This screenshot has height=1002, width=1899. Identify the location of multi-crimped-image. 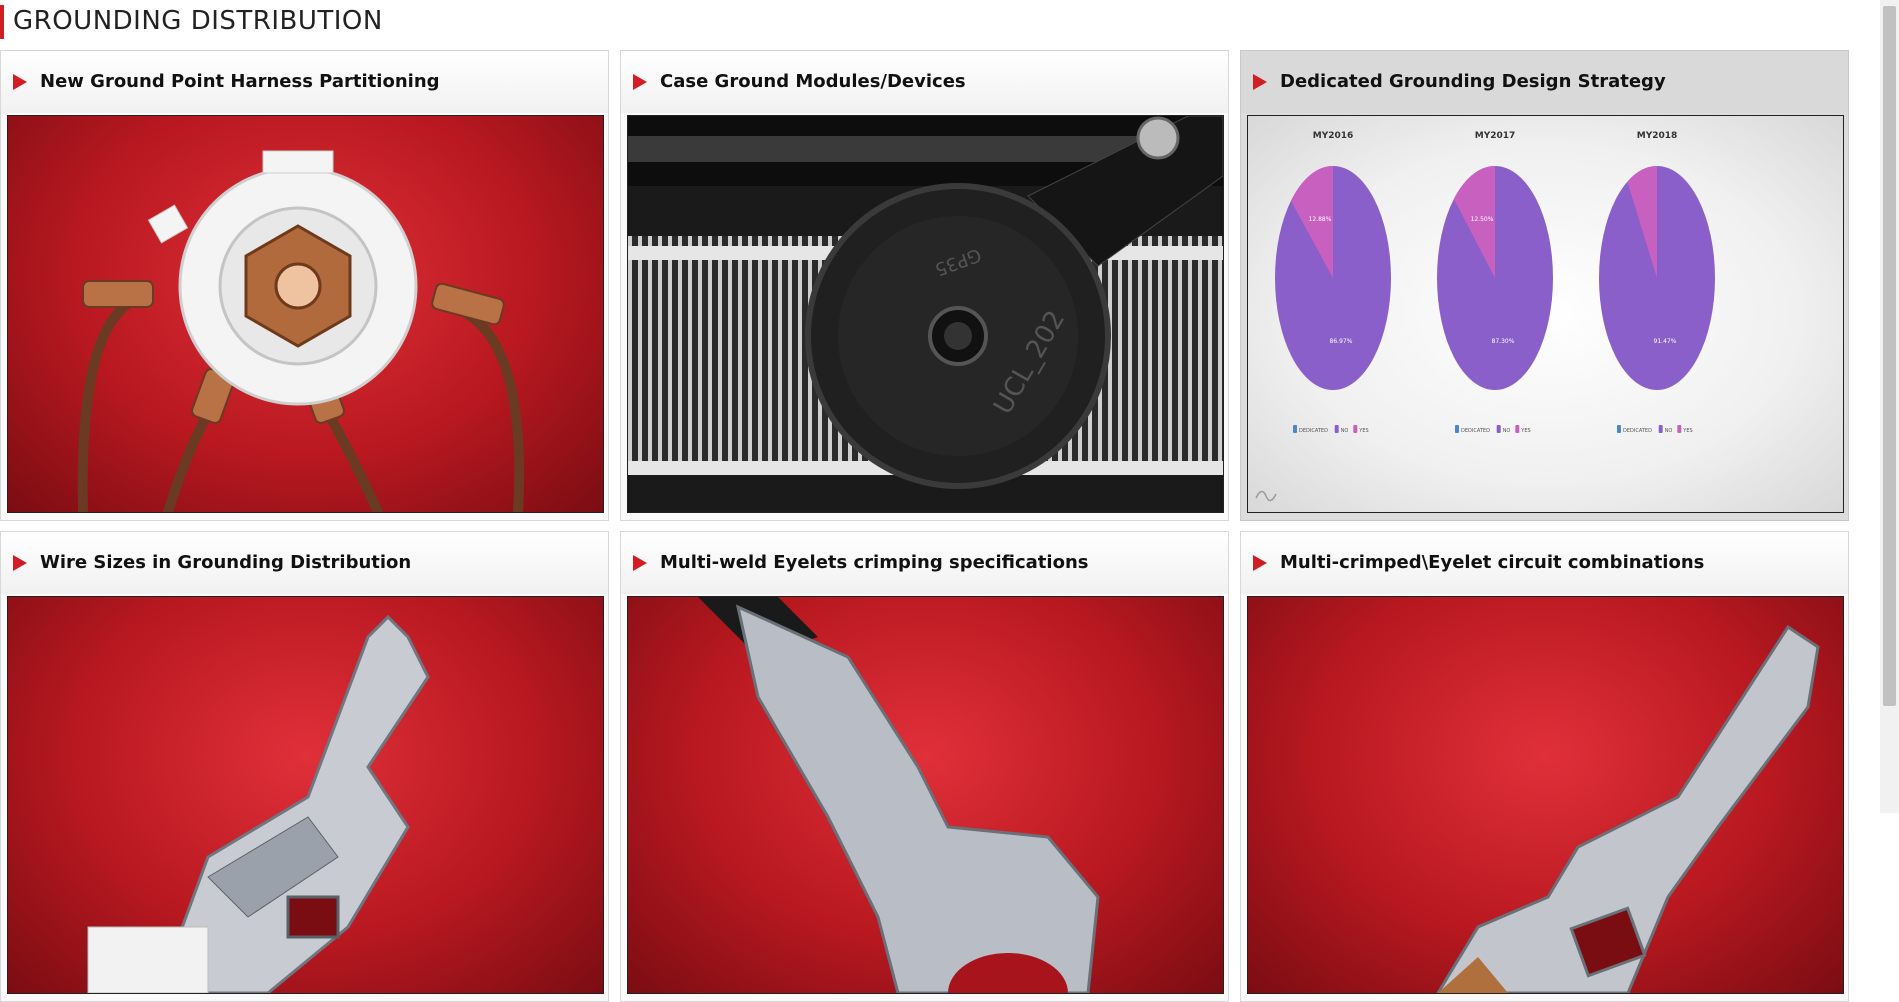
(1545, 795).